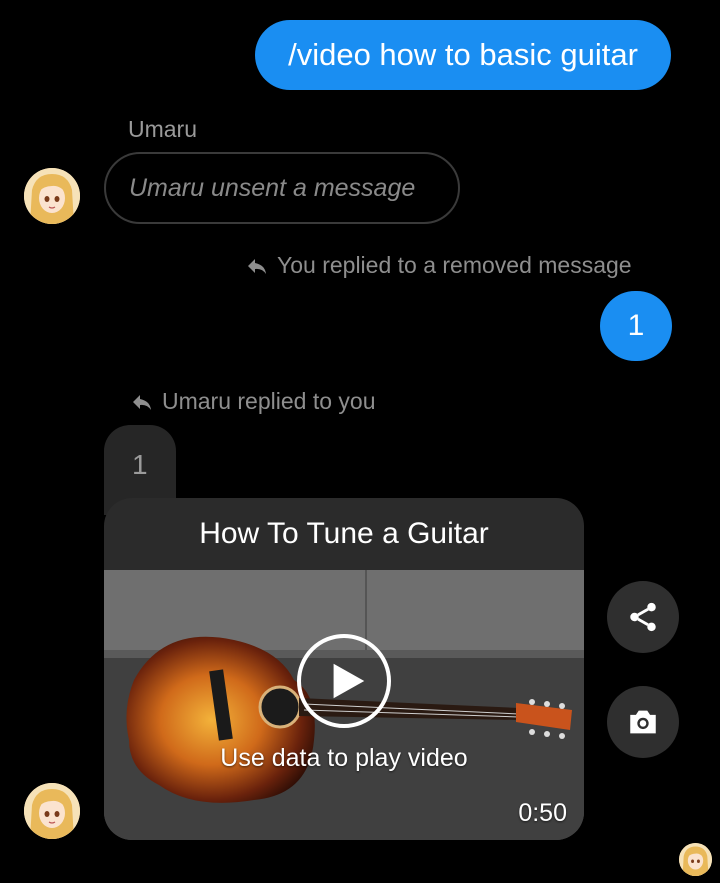  I want to click on message-text: /video how to basic guitar, so click(463, 54).